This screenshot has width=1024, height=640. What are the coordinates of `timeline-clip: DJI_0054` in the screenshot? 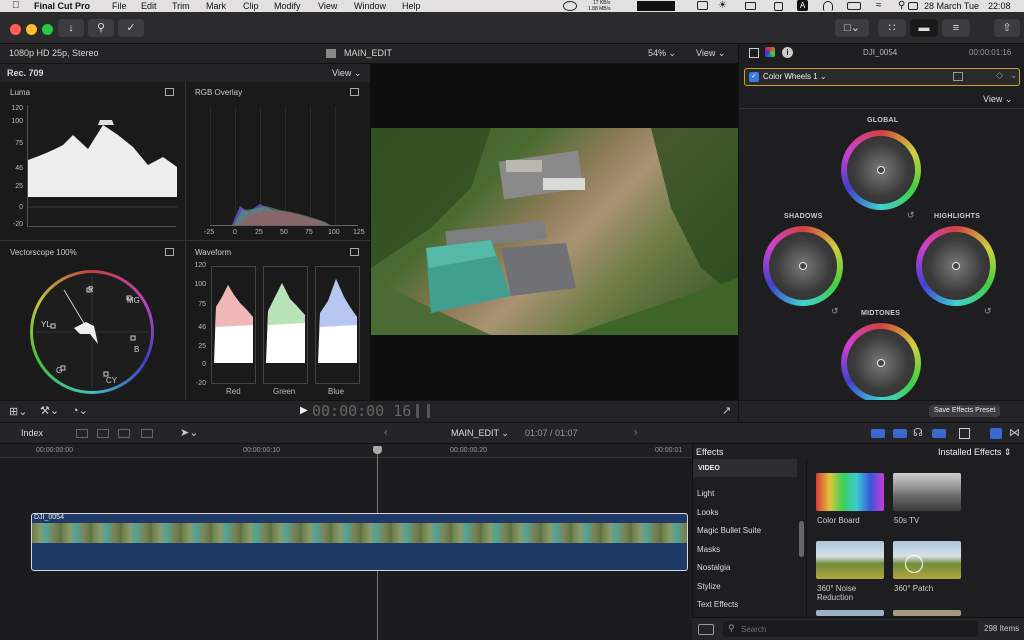 It's located at (359, 542).